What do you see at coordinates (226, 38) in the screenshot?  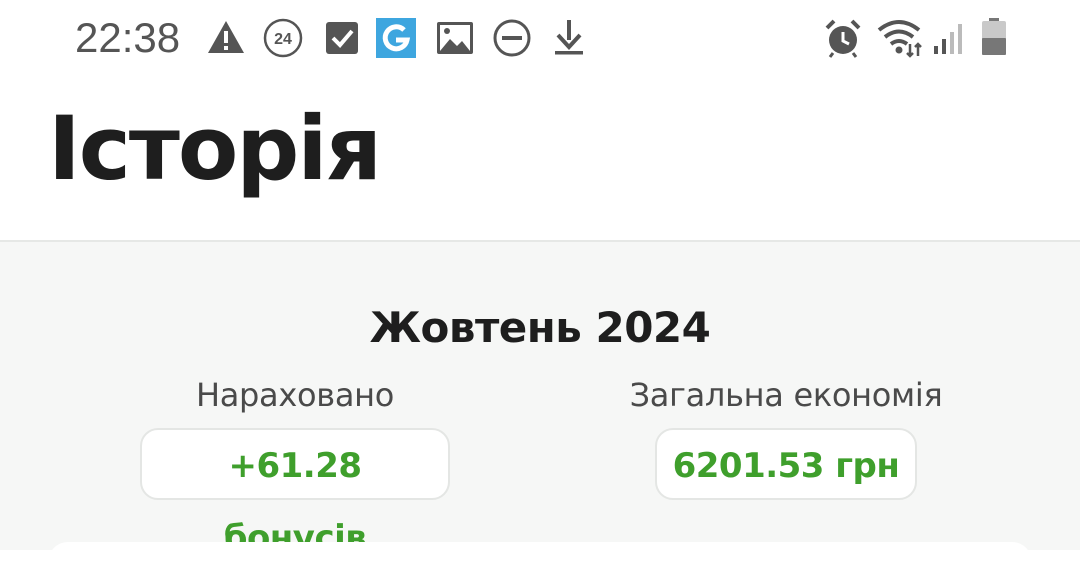 I see `warning-icon` at bounding box center [226, 38].